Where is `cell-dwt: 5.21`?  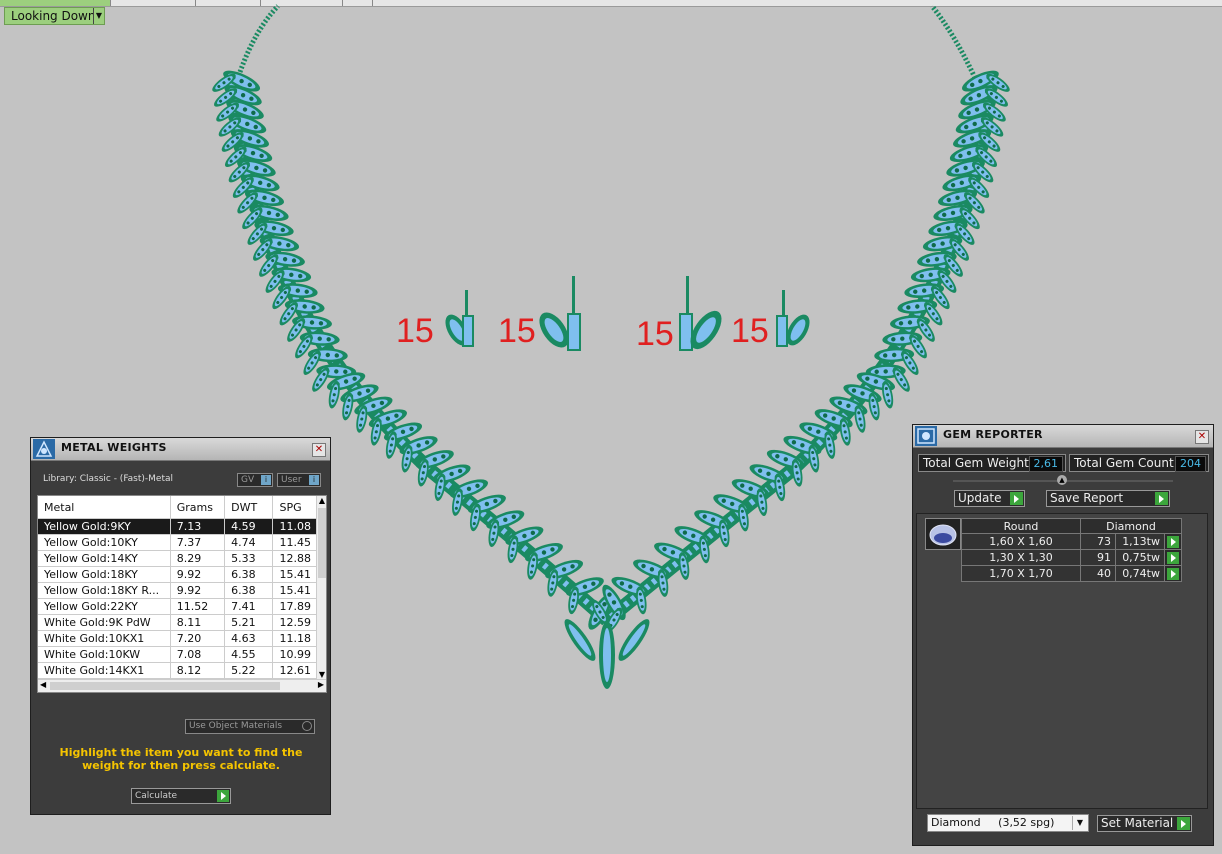 cell-dwt: 5.21 is located at coordinates (249, 622).